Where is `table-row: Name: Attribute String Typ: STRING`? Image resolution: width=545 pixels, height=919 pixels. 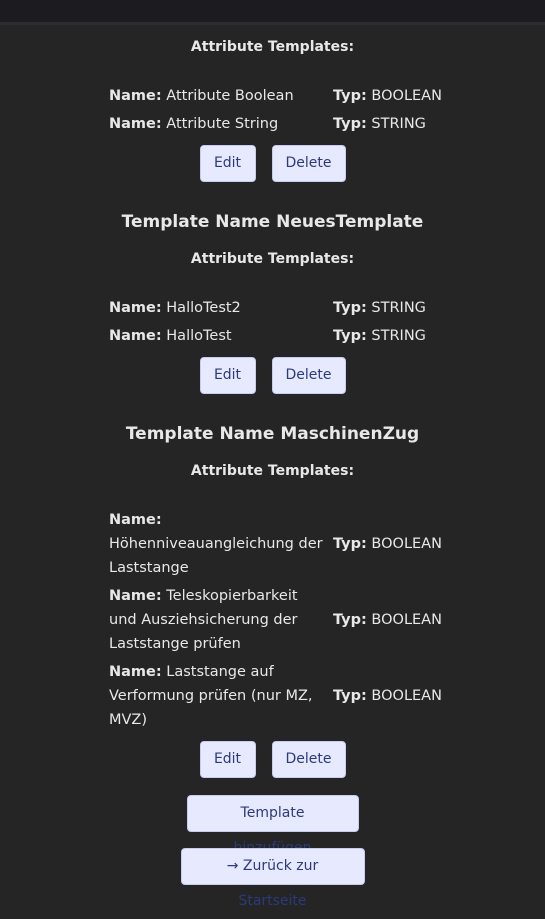 table-row: Name: Attribute String Typ: STRING is located at coordinates (276, 124).